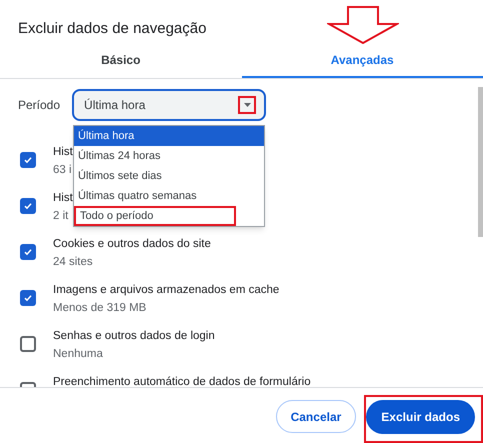 The width and height of the screenshot is (483, 443). I want to click on option-detail: 63 i, so click(63, 170).